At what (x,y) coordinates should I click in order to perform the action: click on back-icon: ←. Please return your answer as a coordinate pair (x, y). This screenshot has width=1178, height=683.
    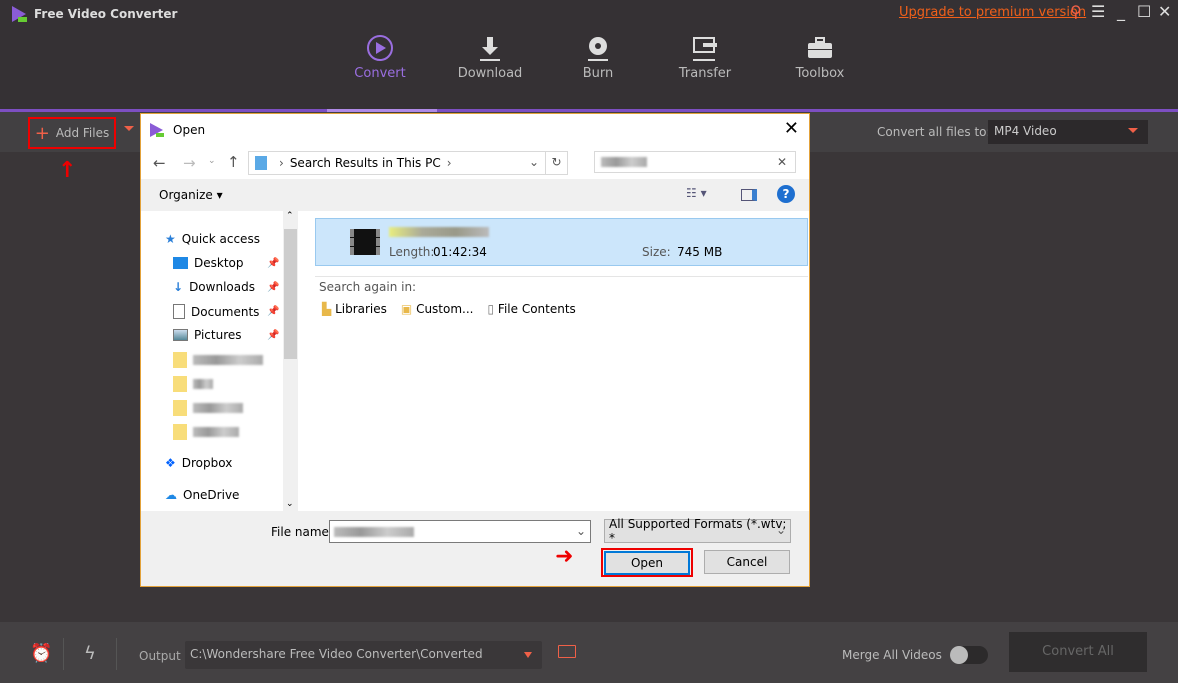
    Looking at the image, I should click on (159, 163).